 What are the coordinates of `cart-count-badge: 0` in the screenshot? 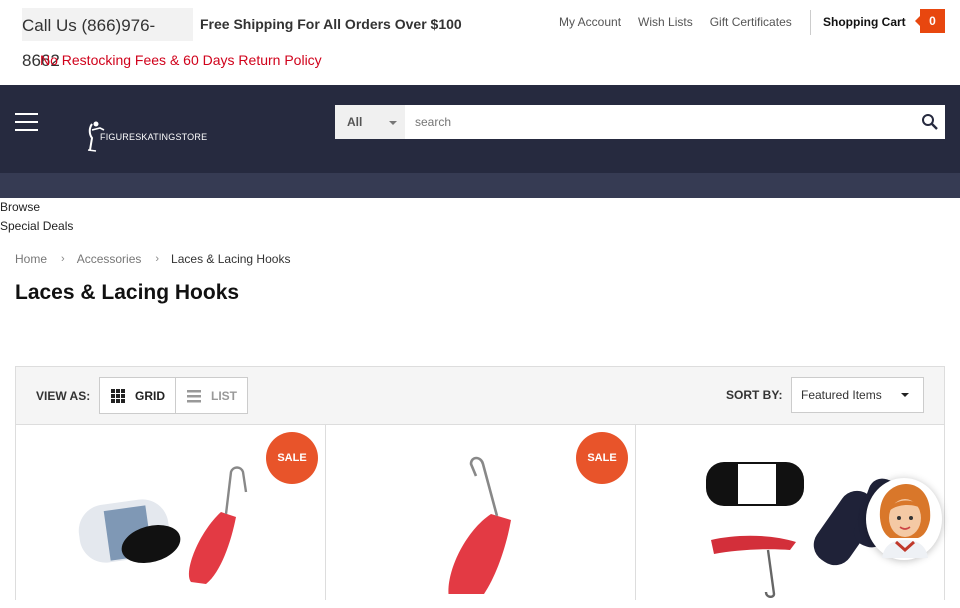 It's located at (930, 21).